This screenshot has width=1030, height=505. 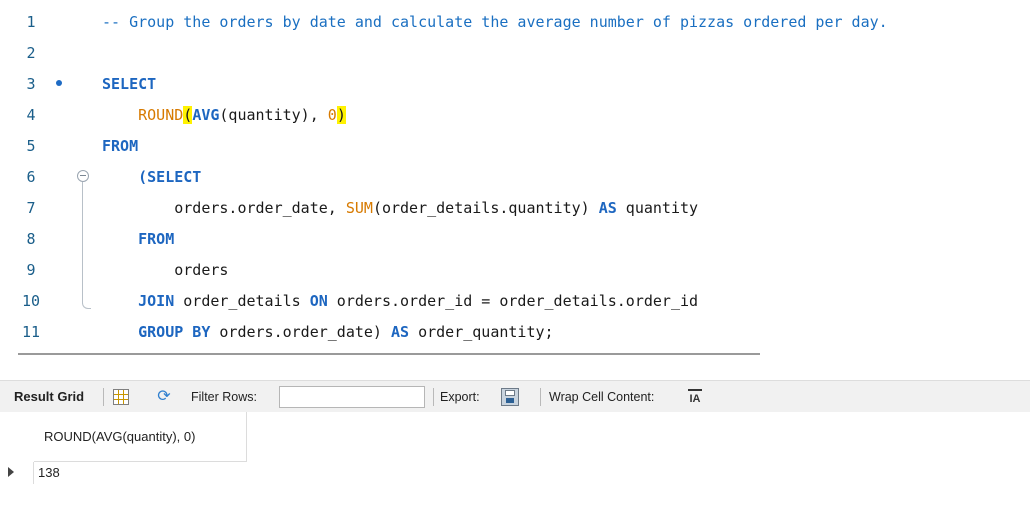 I want to click on wrap-cell-content-icon: IA, so click(x=695, y=397).